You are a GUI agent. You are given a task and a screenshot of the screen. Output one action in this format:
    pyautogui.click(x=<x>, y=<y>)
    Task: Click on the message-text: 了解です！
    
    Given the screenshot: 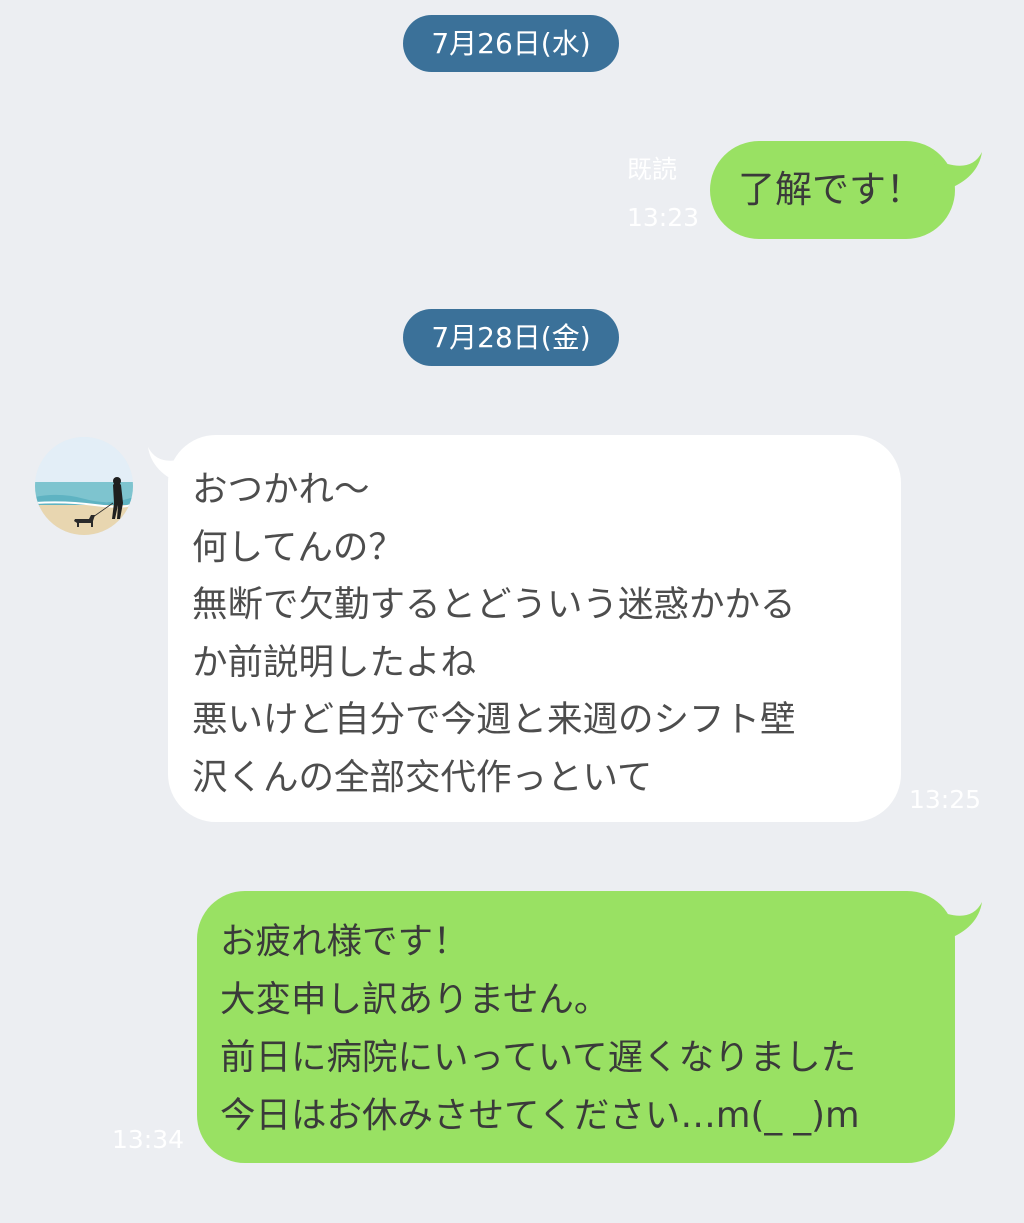 What is the action you would take?
    pyautogui.click(x=830, y=189)
    